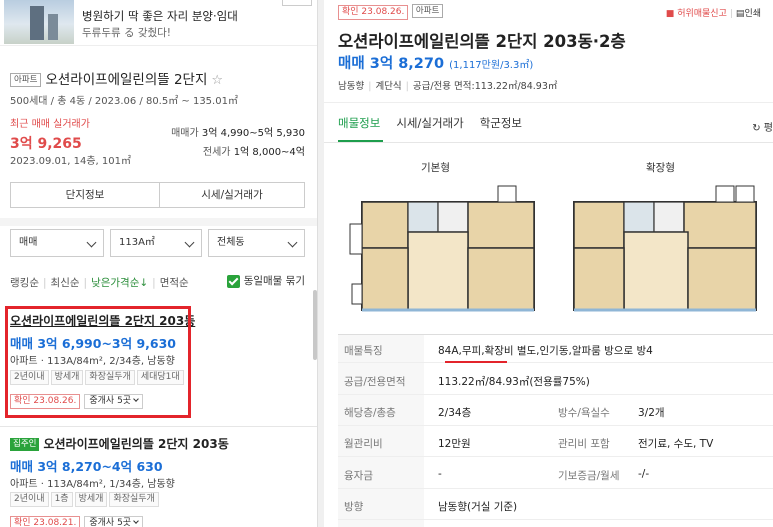  Describe the element at coordinates (752, 14) in the screenshot. I see `print-button: 인쇄` at that location.